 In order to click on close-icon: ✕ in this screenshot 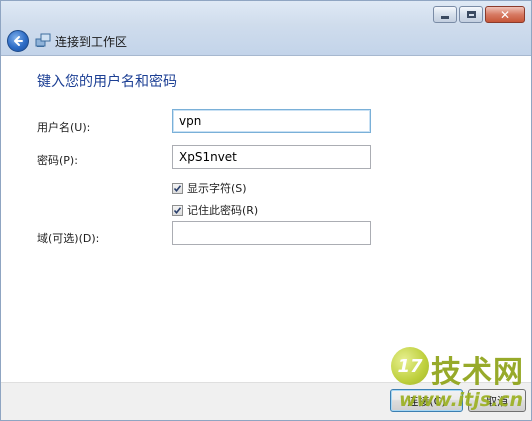, I will do `click(505, 14)`.